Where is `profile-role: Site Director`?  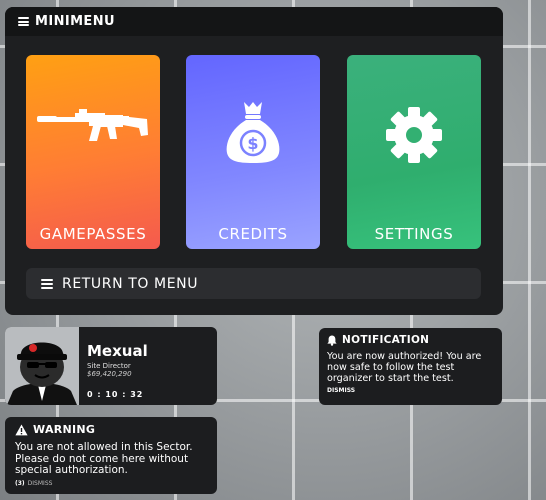
profile-role: Site Director is located at coordinates (109, 366).